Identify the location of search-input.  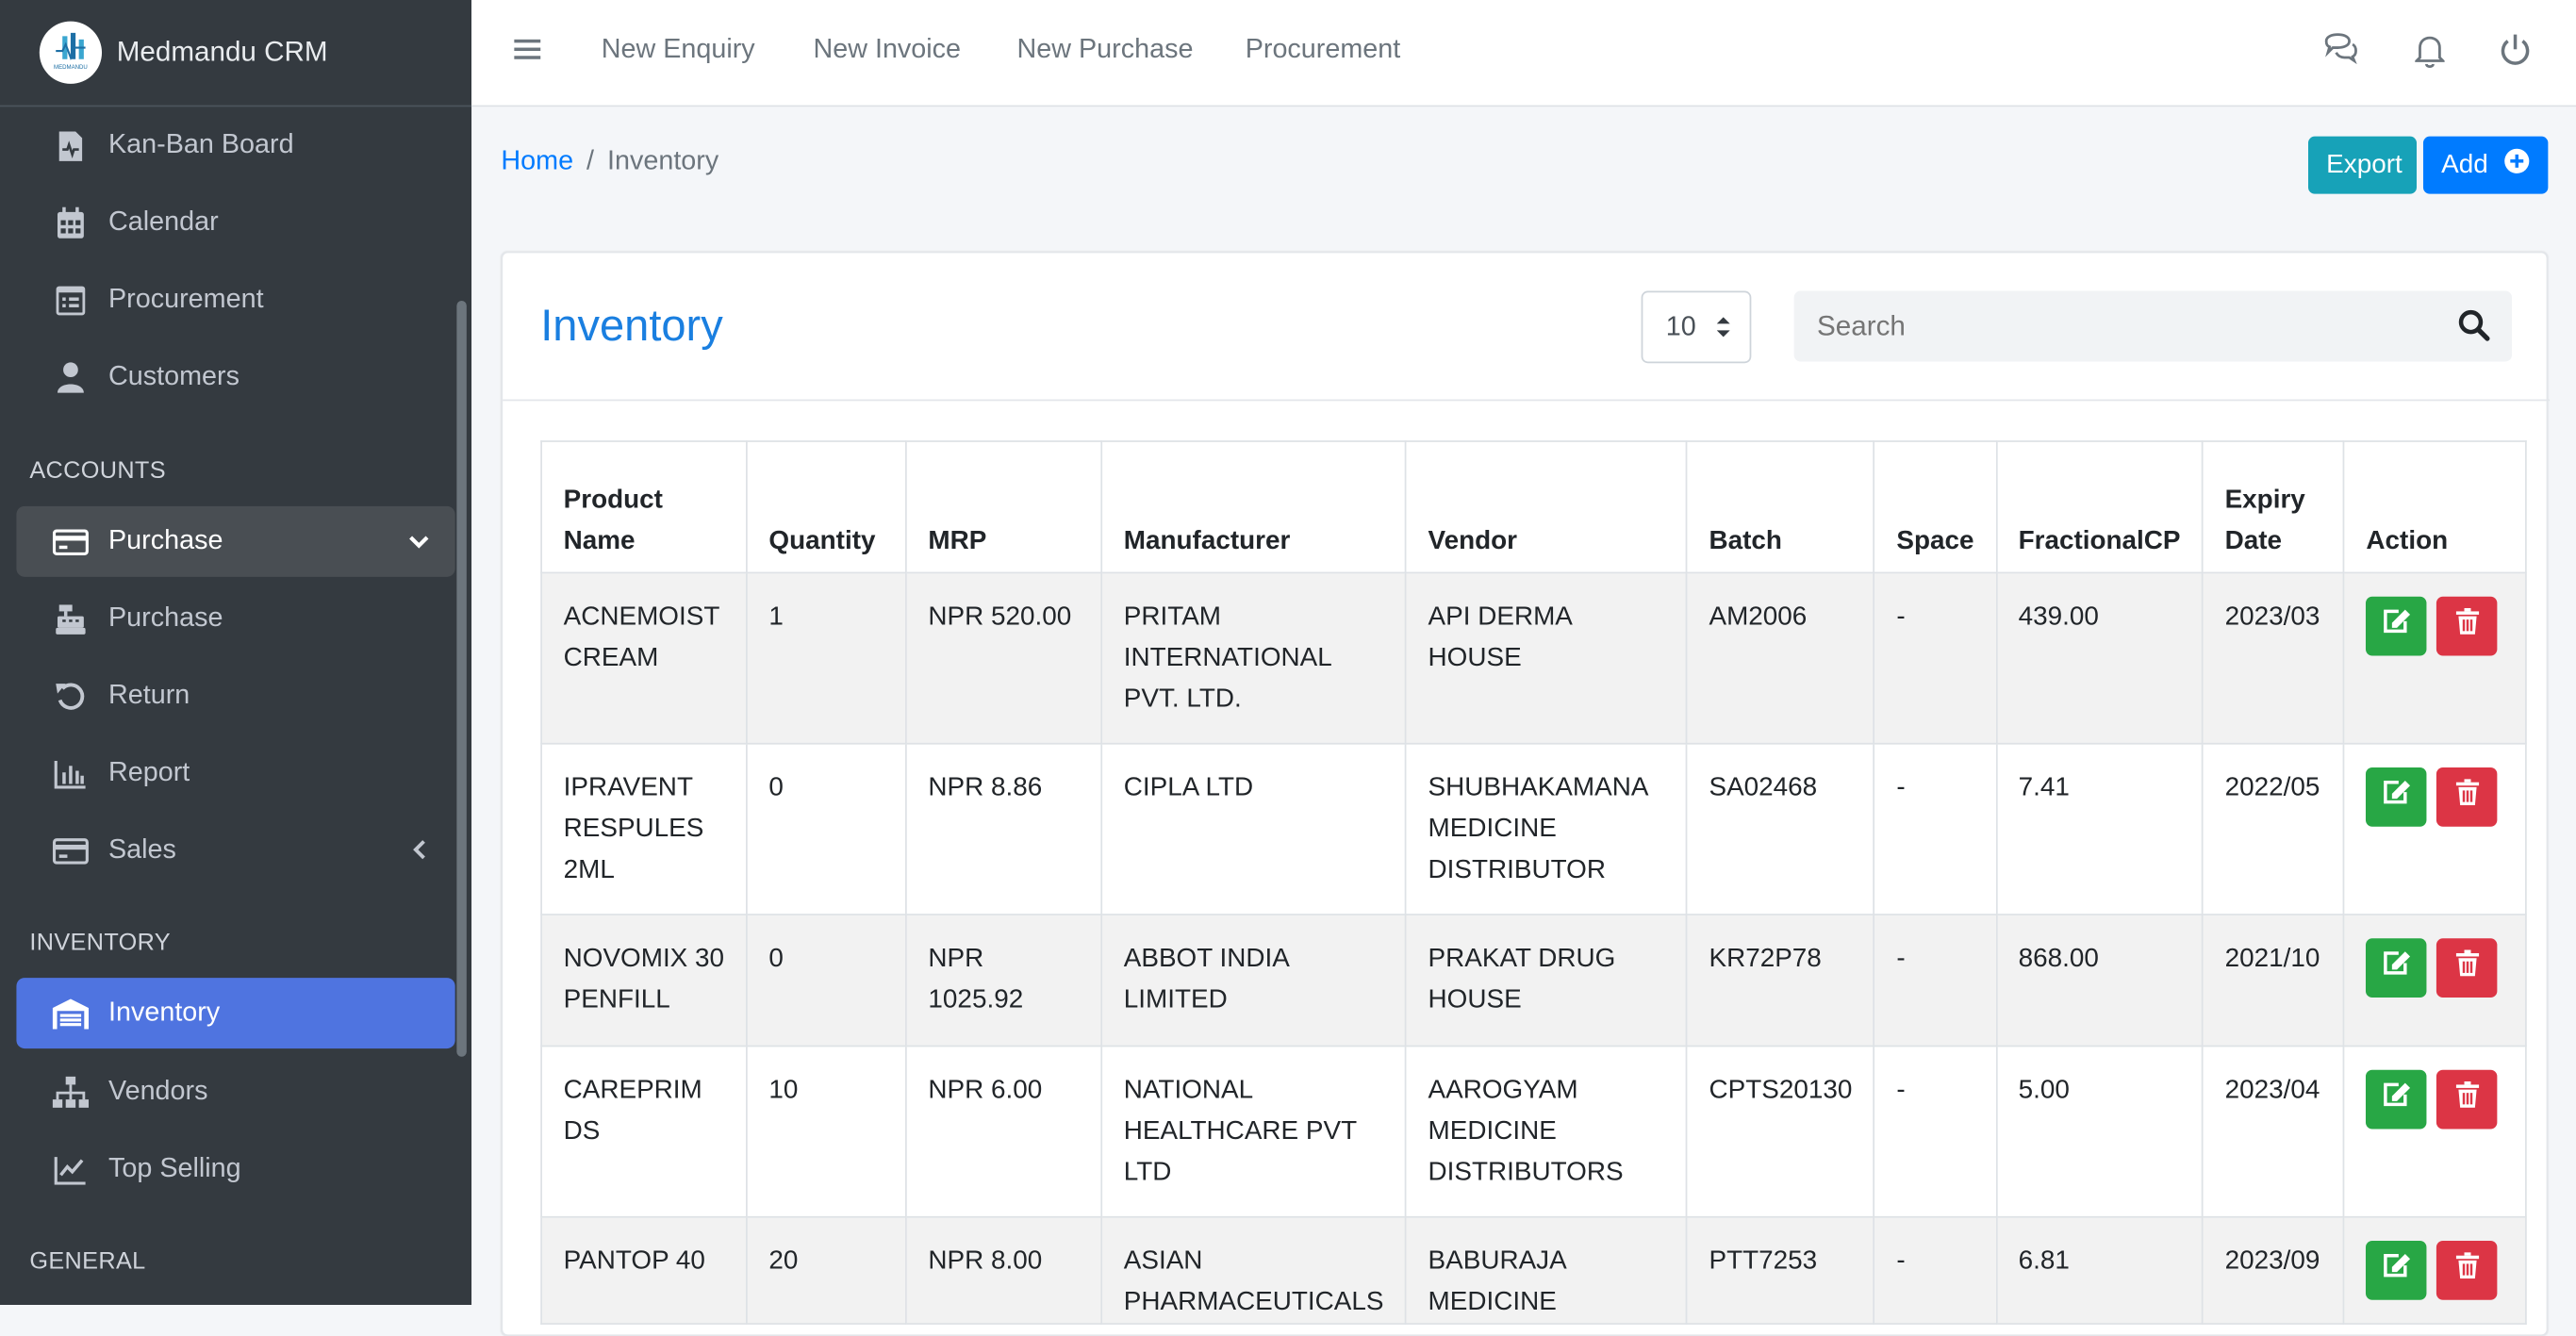
(2106, 326).